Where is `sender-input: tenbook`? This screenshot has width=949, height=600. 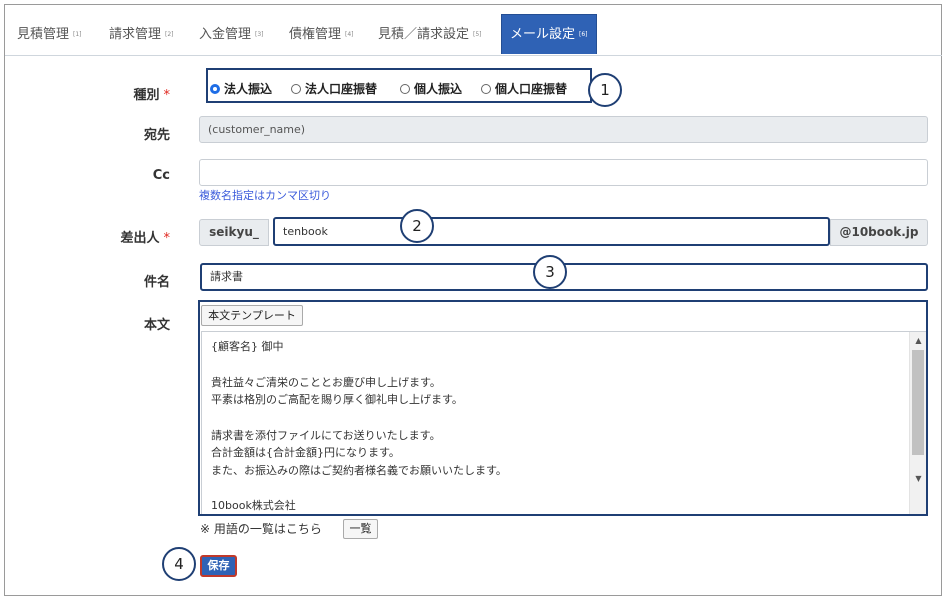 sender-input: tenbook is located at coordinates (551, 231).